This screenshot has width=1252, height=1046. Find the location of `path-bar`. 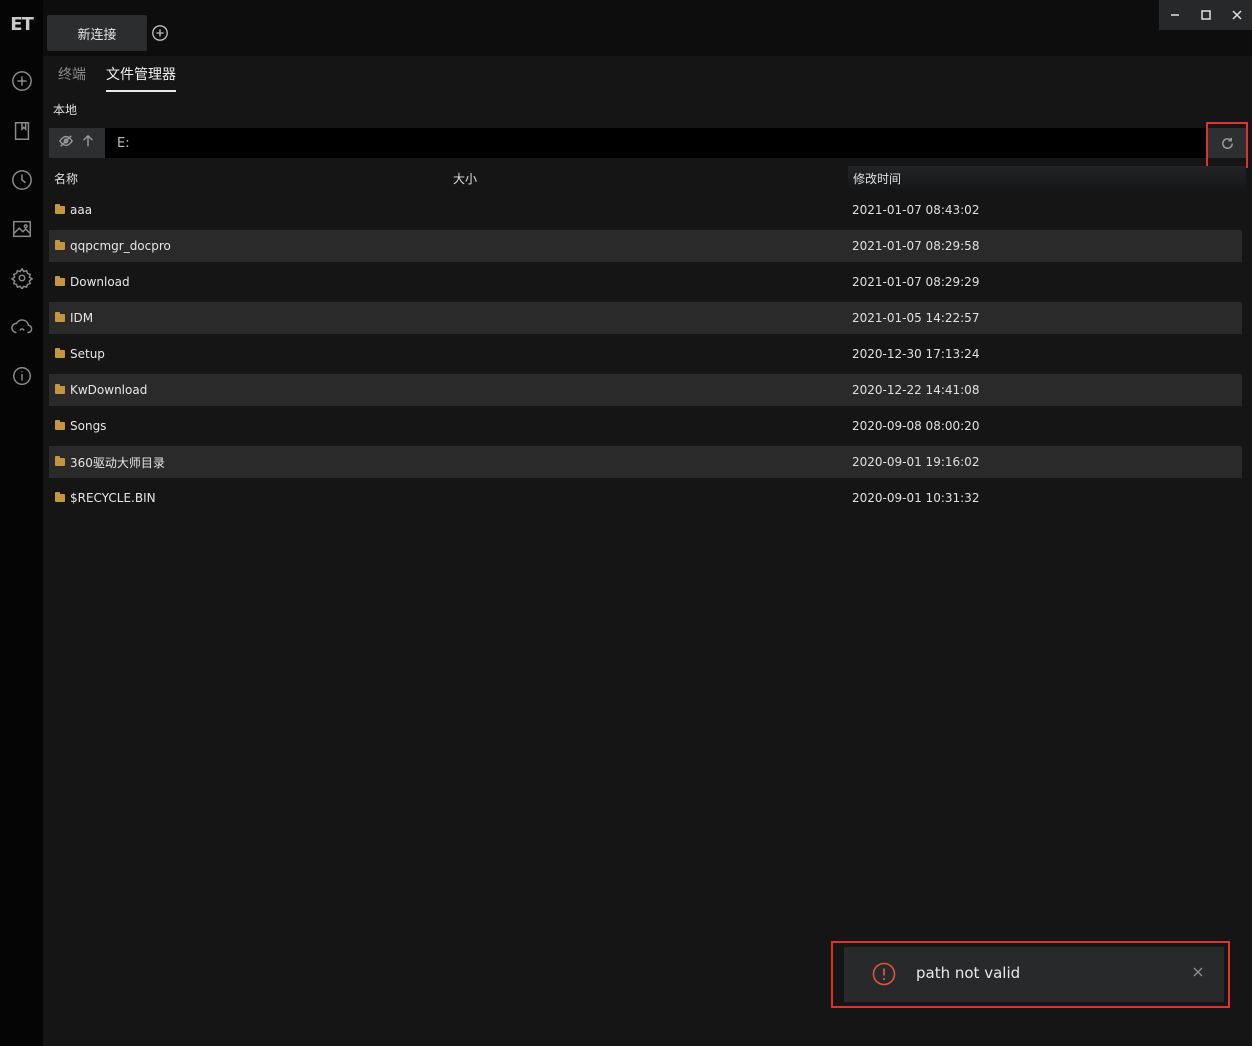

path-bar is located at coordinates (647, 143).